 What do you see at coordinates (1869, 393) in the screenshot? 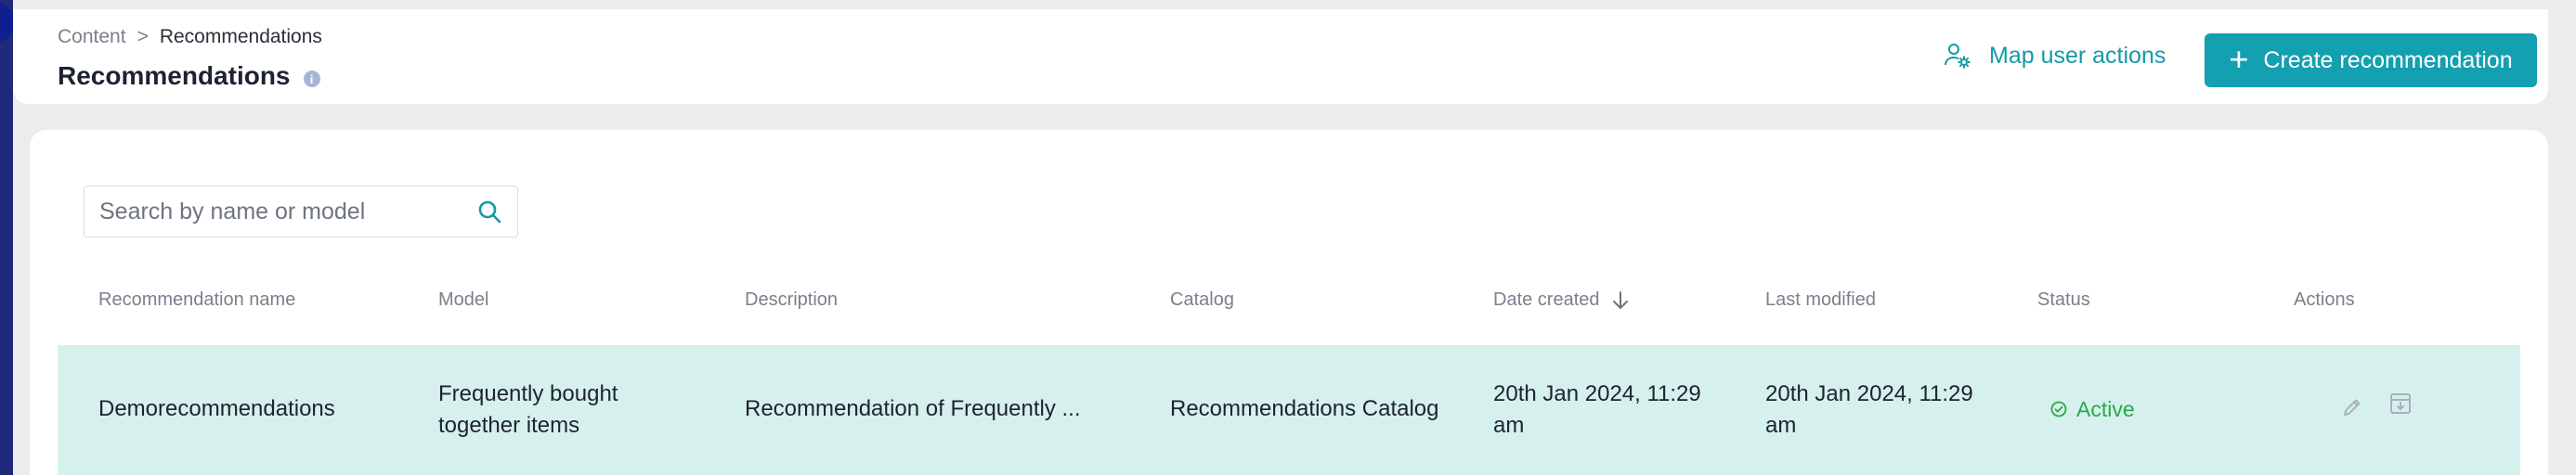
I see `cell-last-modified-line1: 20th Jan 2024, 11:29` at bounding box center [1869, 393].